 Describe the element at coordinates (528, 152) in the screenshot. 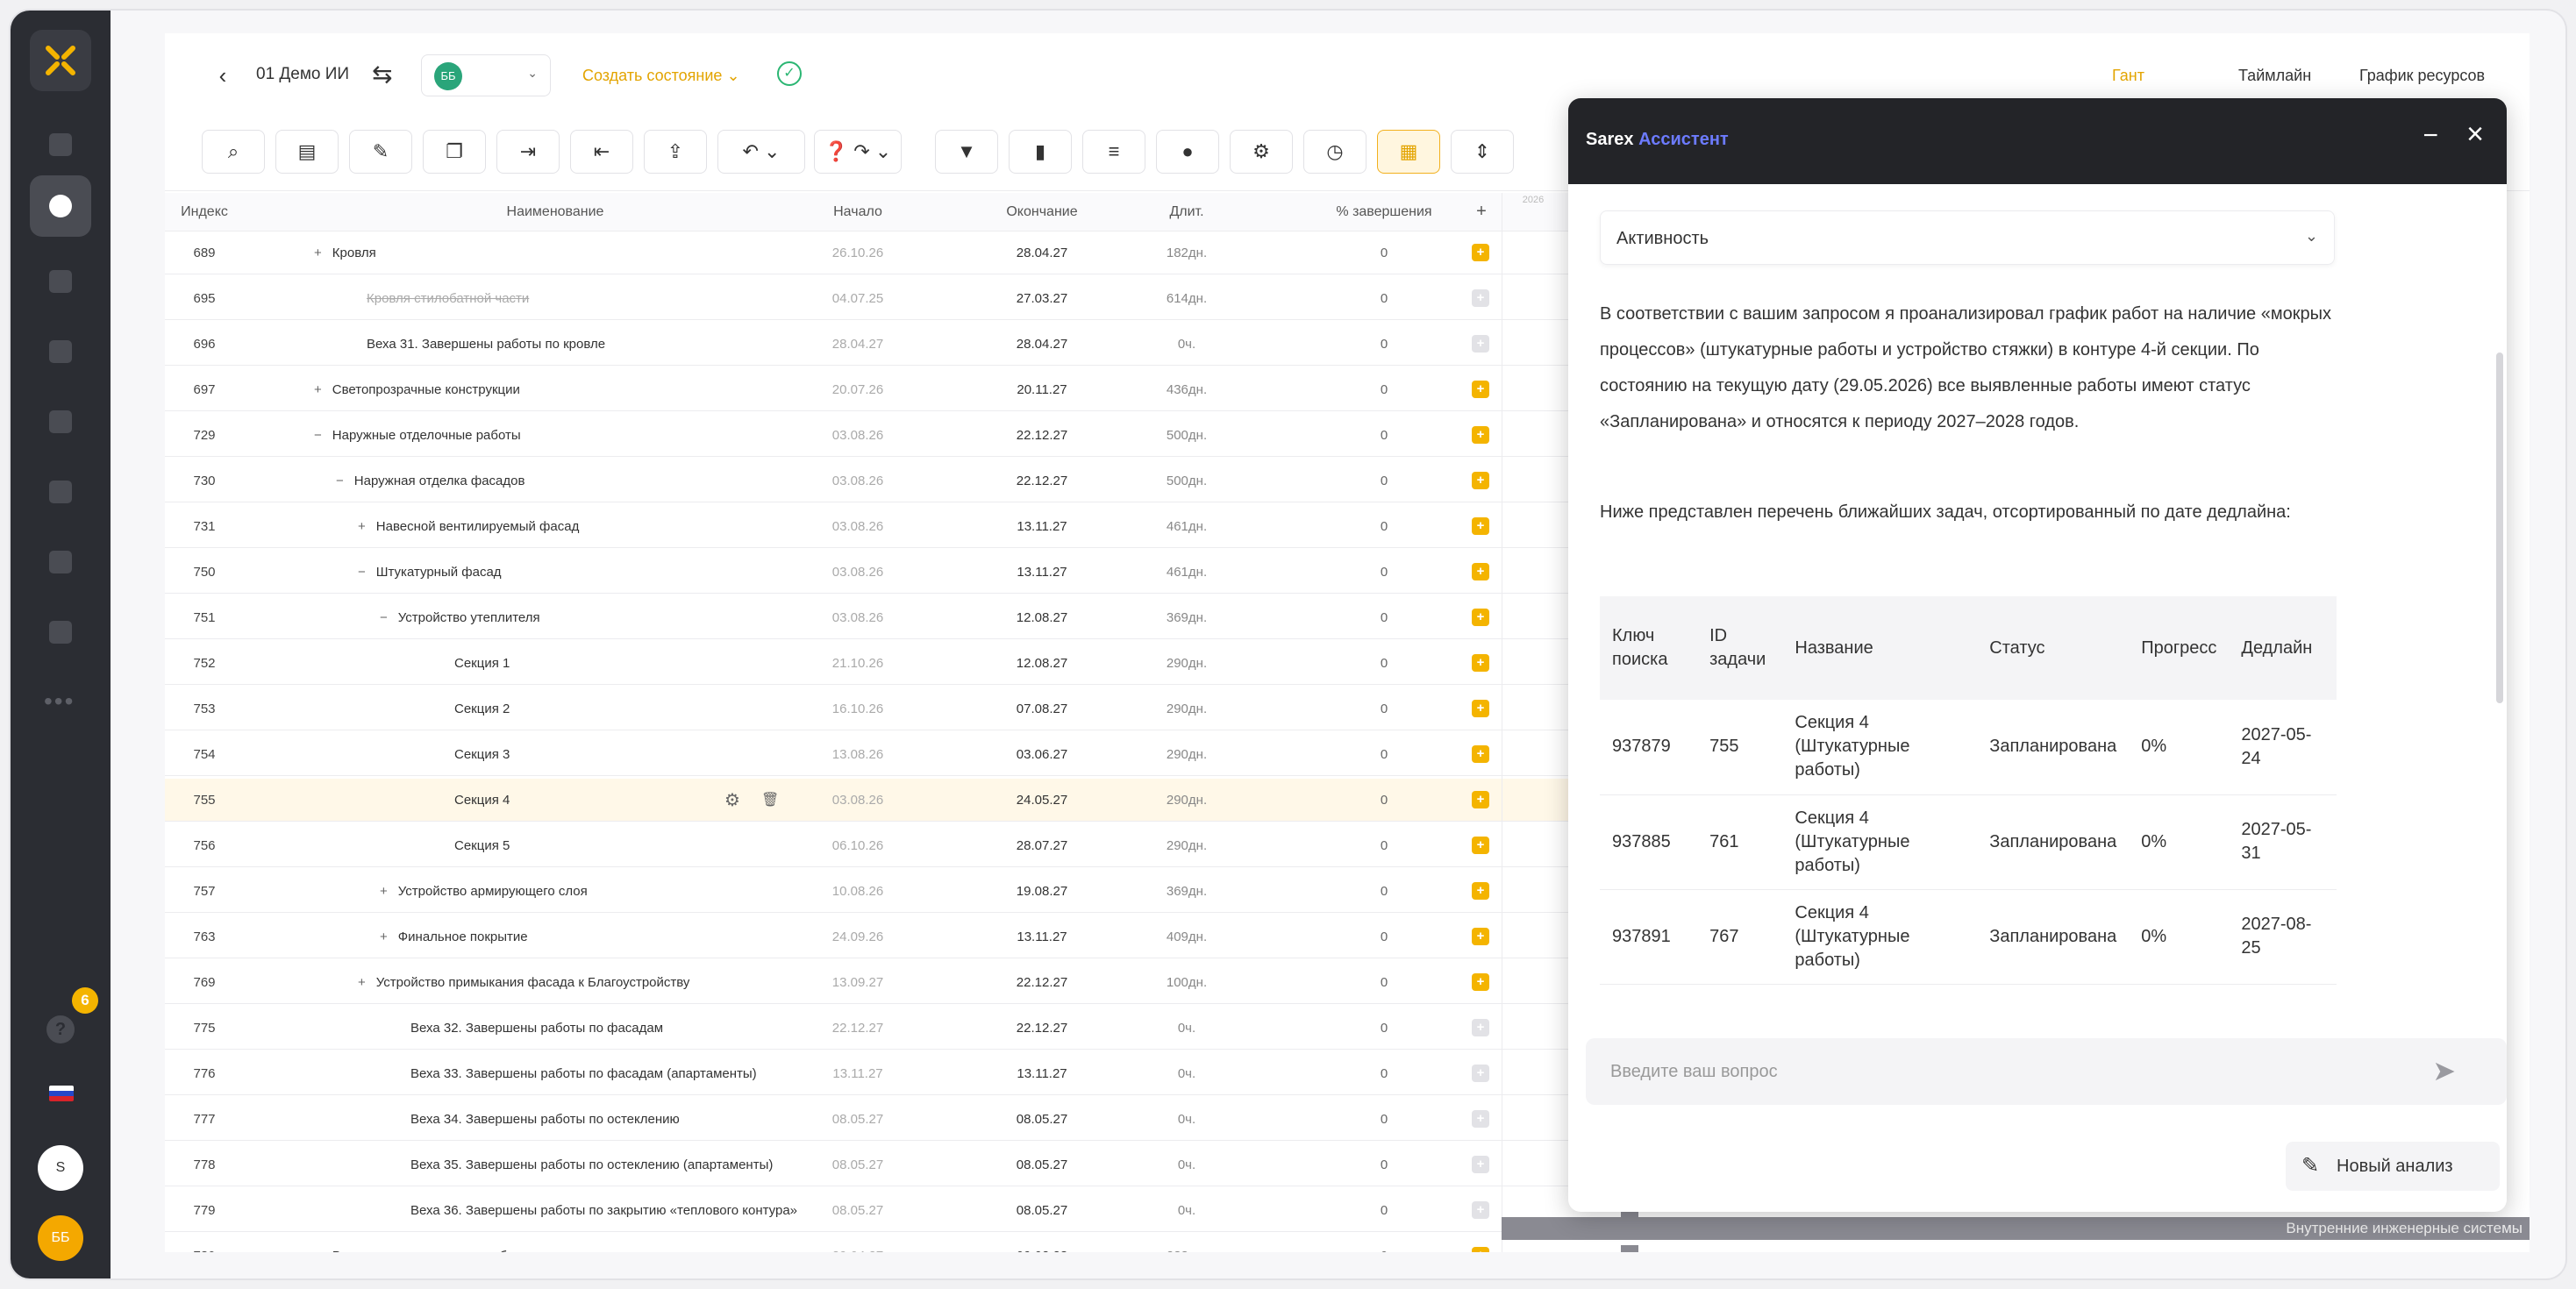

I see `indent-button: ⇥` at that location.